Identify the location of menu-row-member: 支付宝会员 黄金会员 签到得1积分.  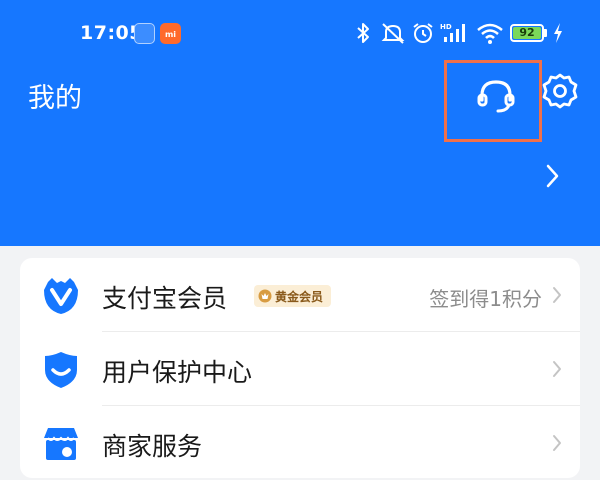
(300, 295).